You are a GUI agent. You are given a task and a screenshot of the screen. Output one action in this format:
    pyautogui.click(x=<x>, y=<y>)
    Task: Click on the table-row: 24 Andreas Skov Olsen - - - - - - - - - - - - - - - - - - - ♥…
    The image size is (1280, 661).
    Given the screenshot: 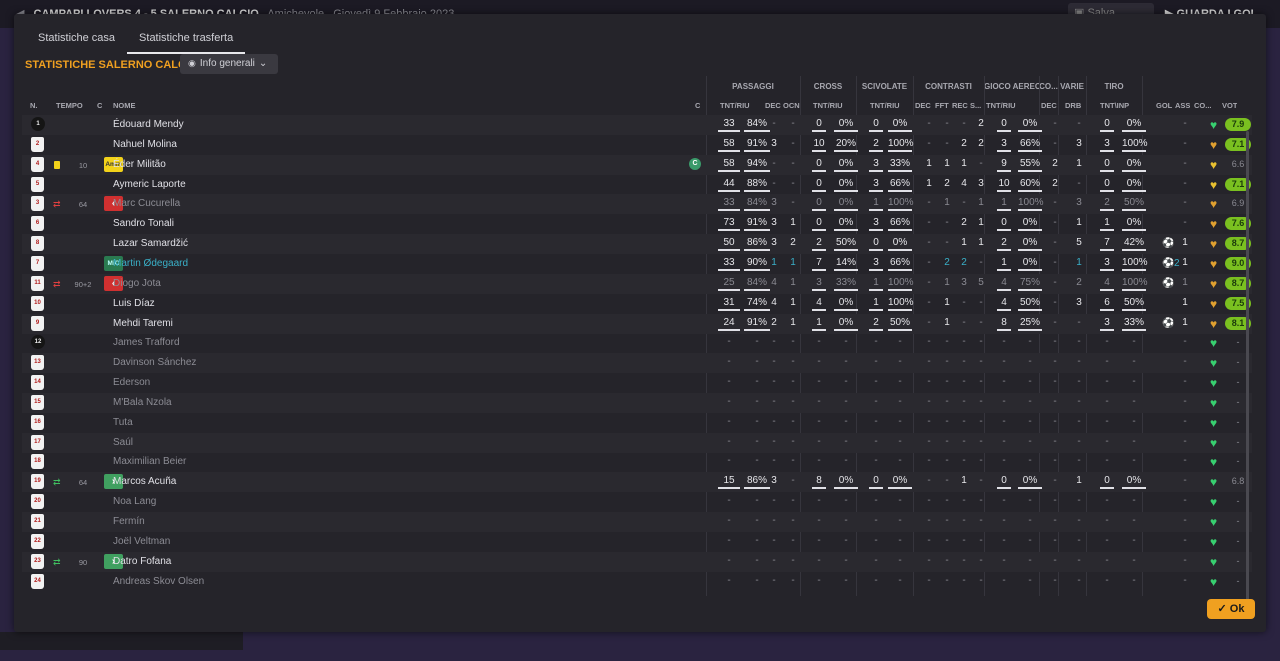 What is the action you would take?
    pyautogui.click(x=637, y=582)
    